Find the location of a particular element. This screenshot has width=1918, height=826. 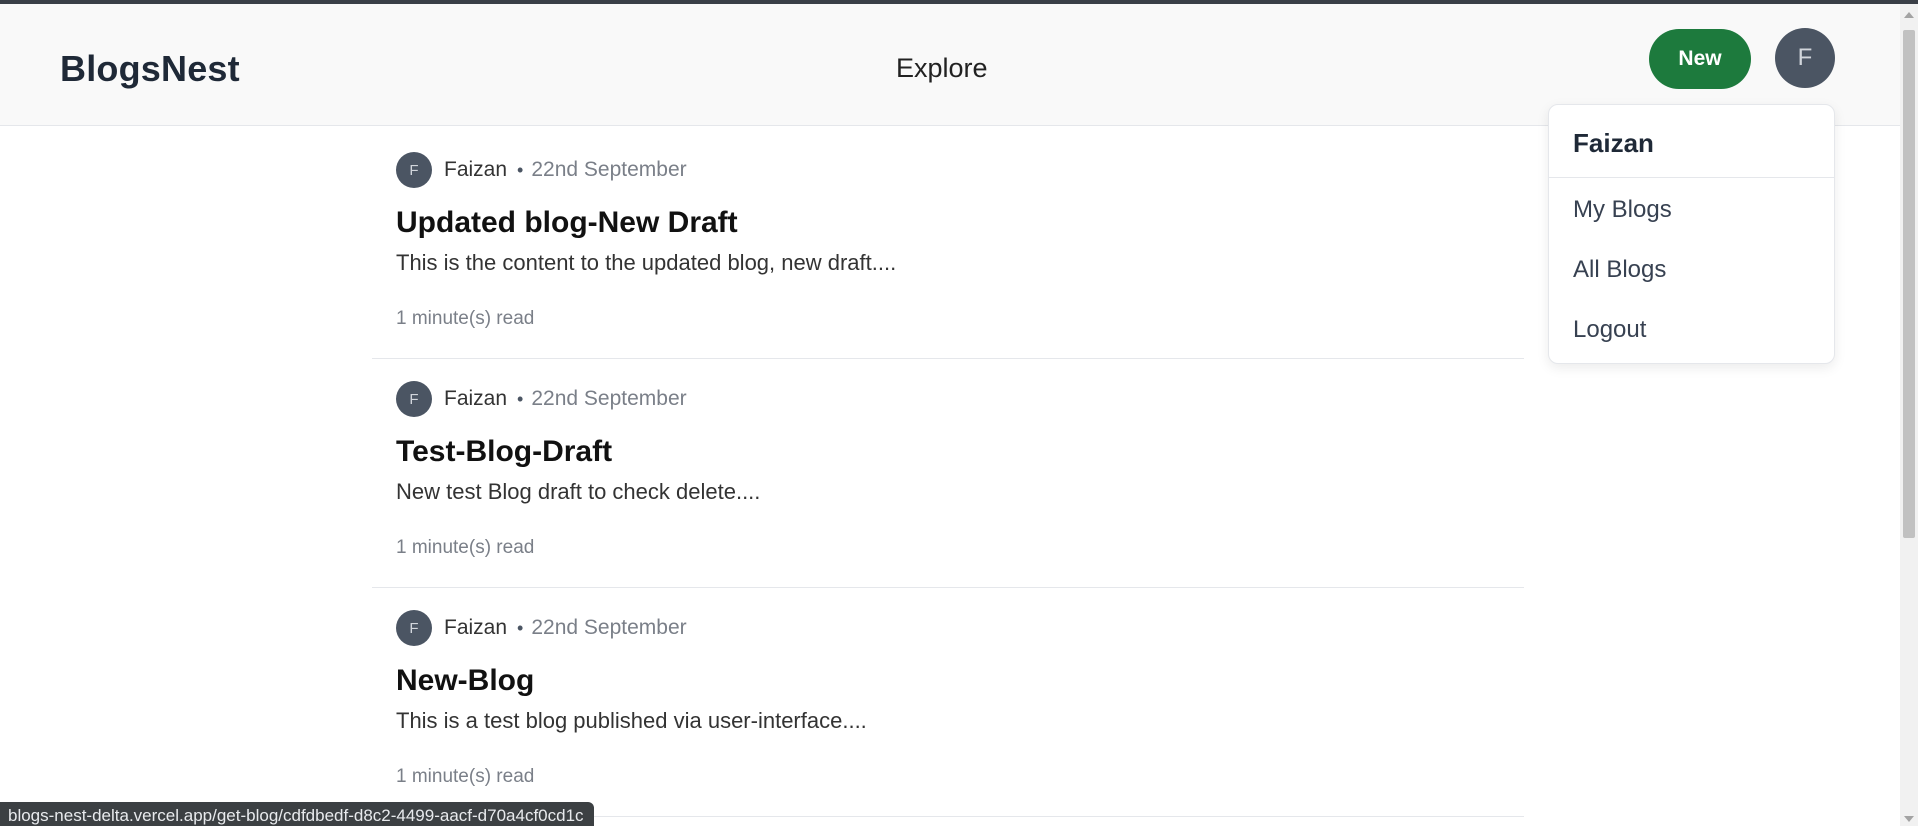

nav-explore-link: Explore is located at coordinates (942, 68).